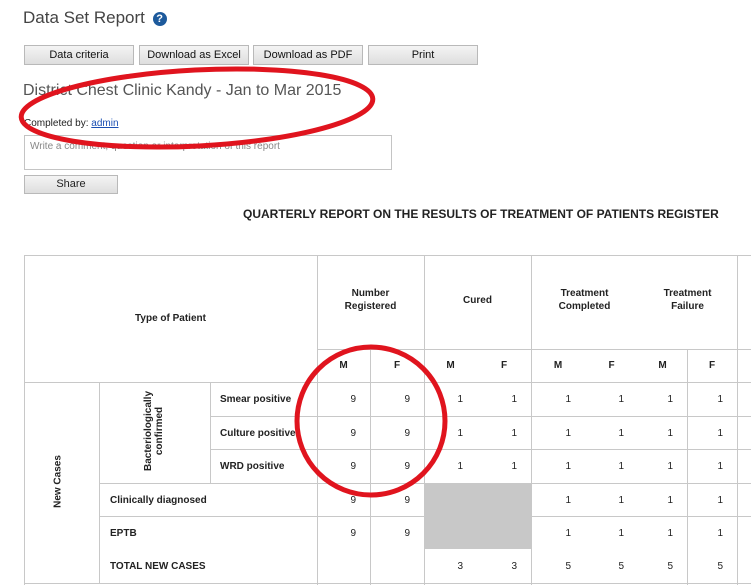 This screenshot has height=585, width=751. Describe the element at coordinates (197, 108) in the screenshot. I see `annotation-ellipse-title` at that location.